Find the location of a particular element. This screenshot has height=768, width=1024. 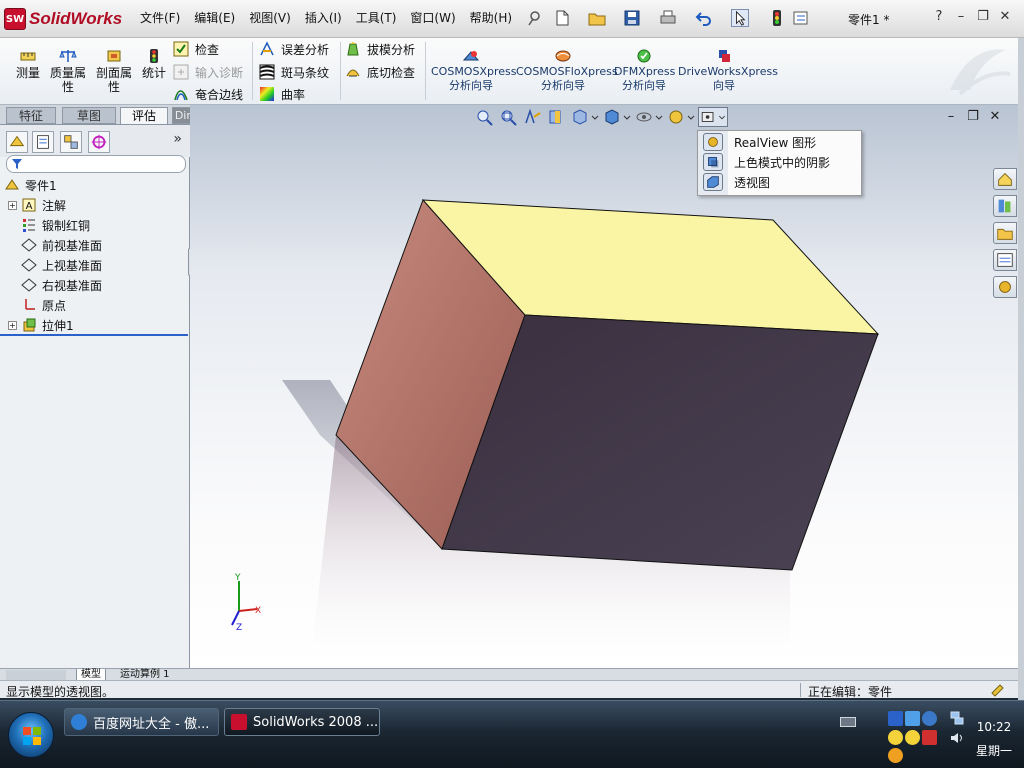

appearances-icon is located at coordinates (1005, 287).